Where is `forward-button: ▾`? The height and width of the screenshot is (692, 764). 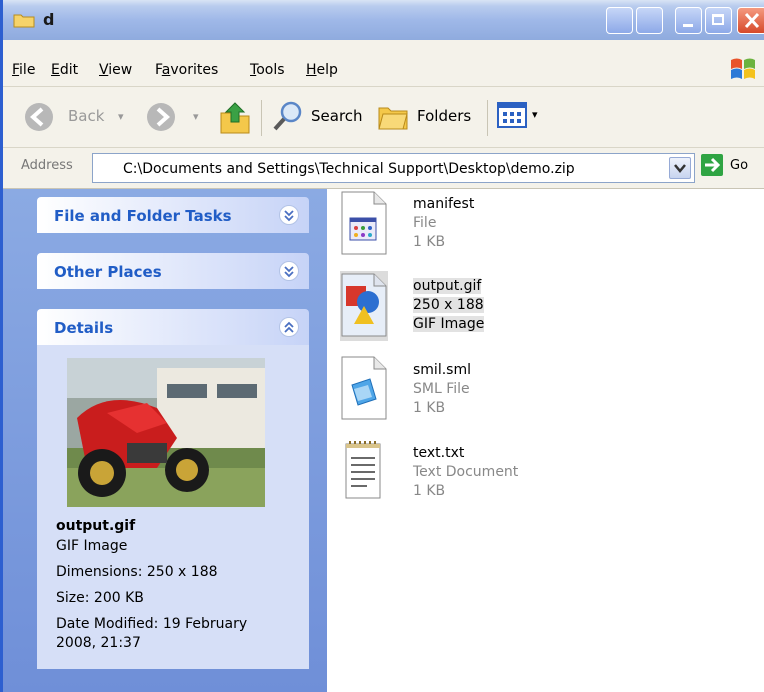 forward-button: ▾ is located at coordinates (175, 118).